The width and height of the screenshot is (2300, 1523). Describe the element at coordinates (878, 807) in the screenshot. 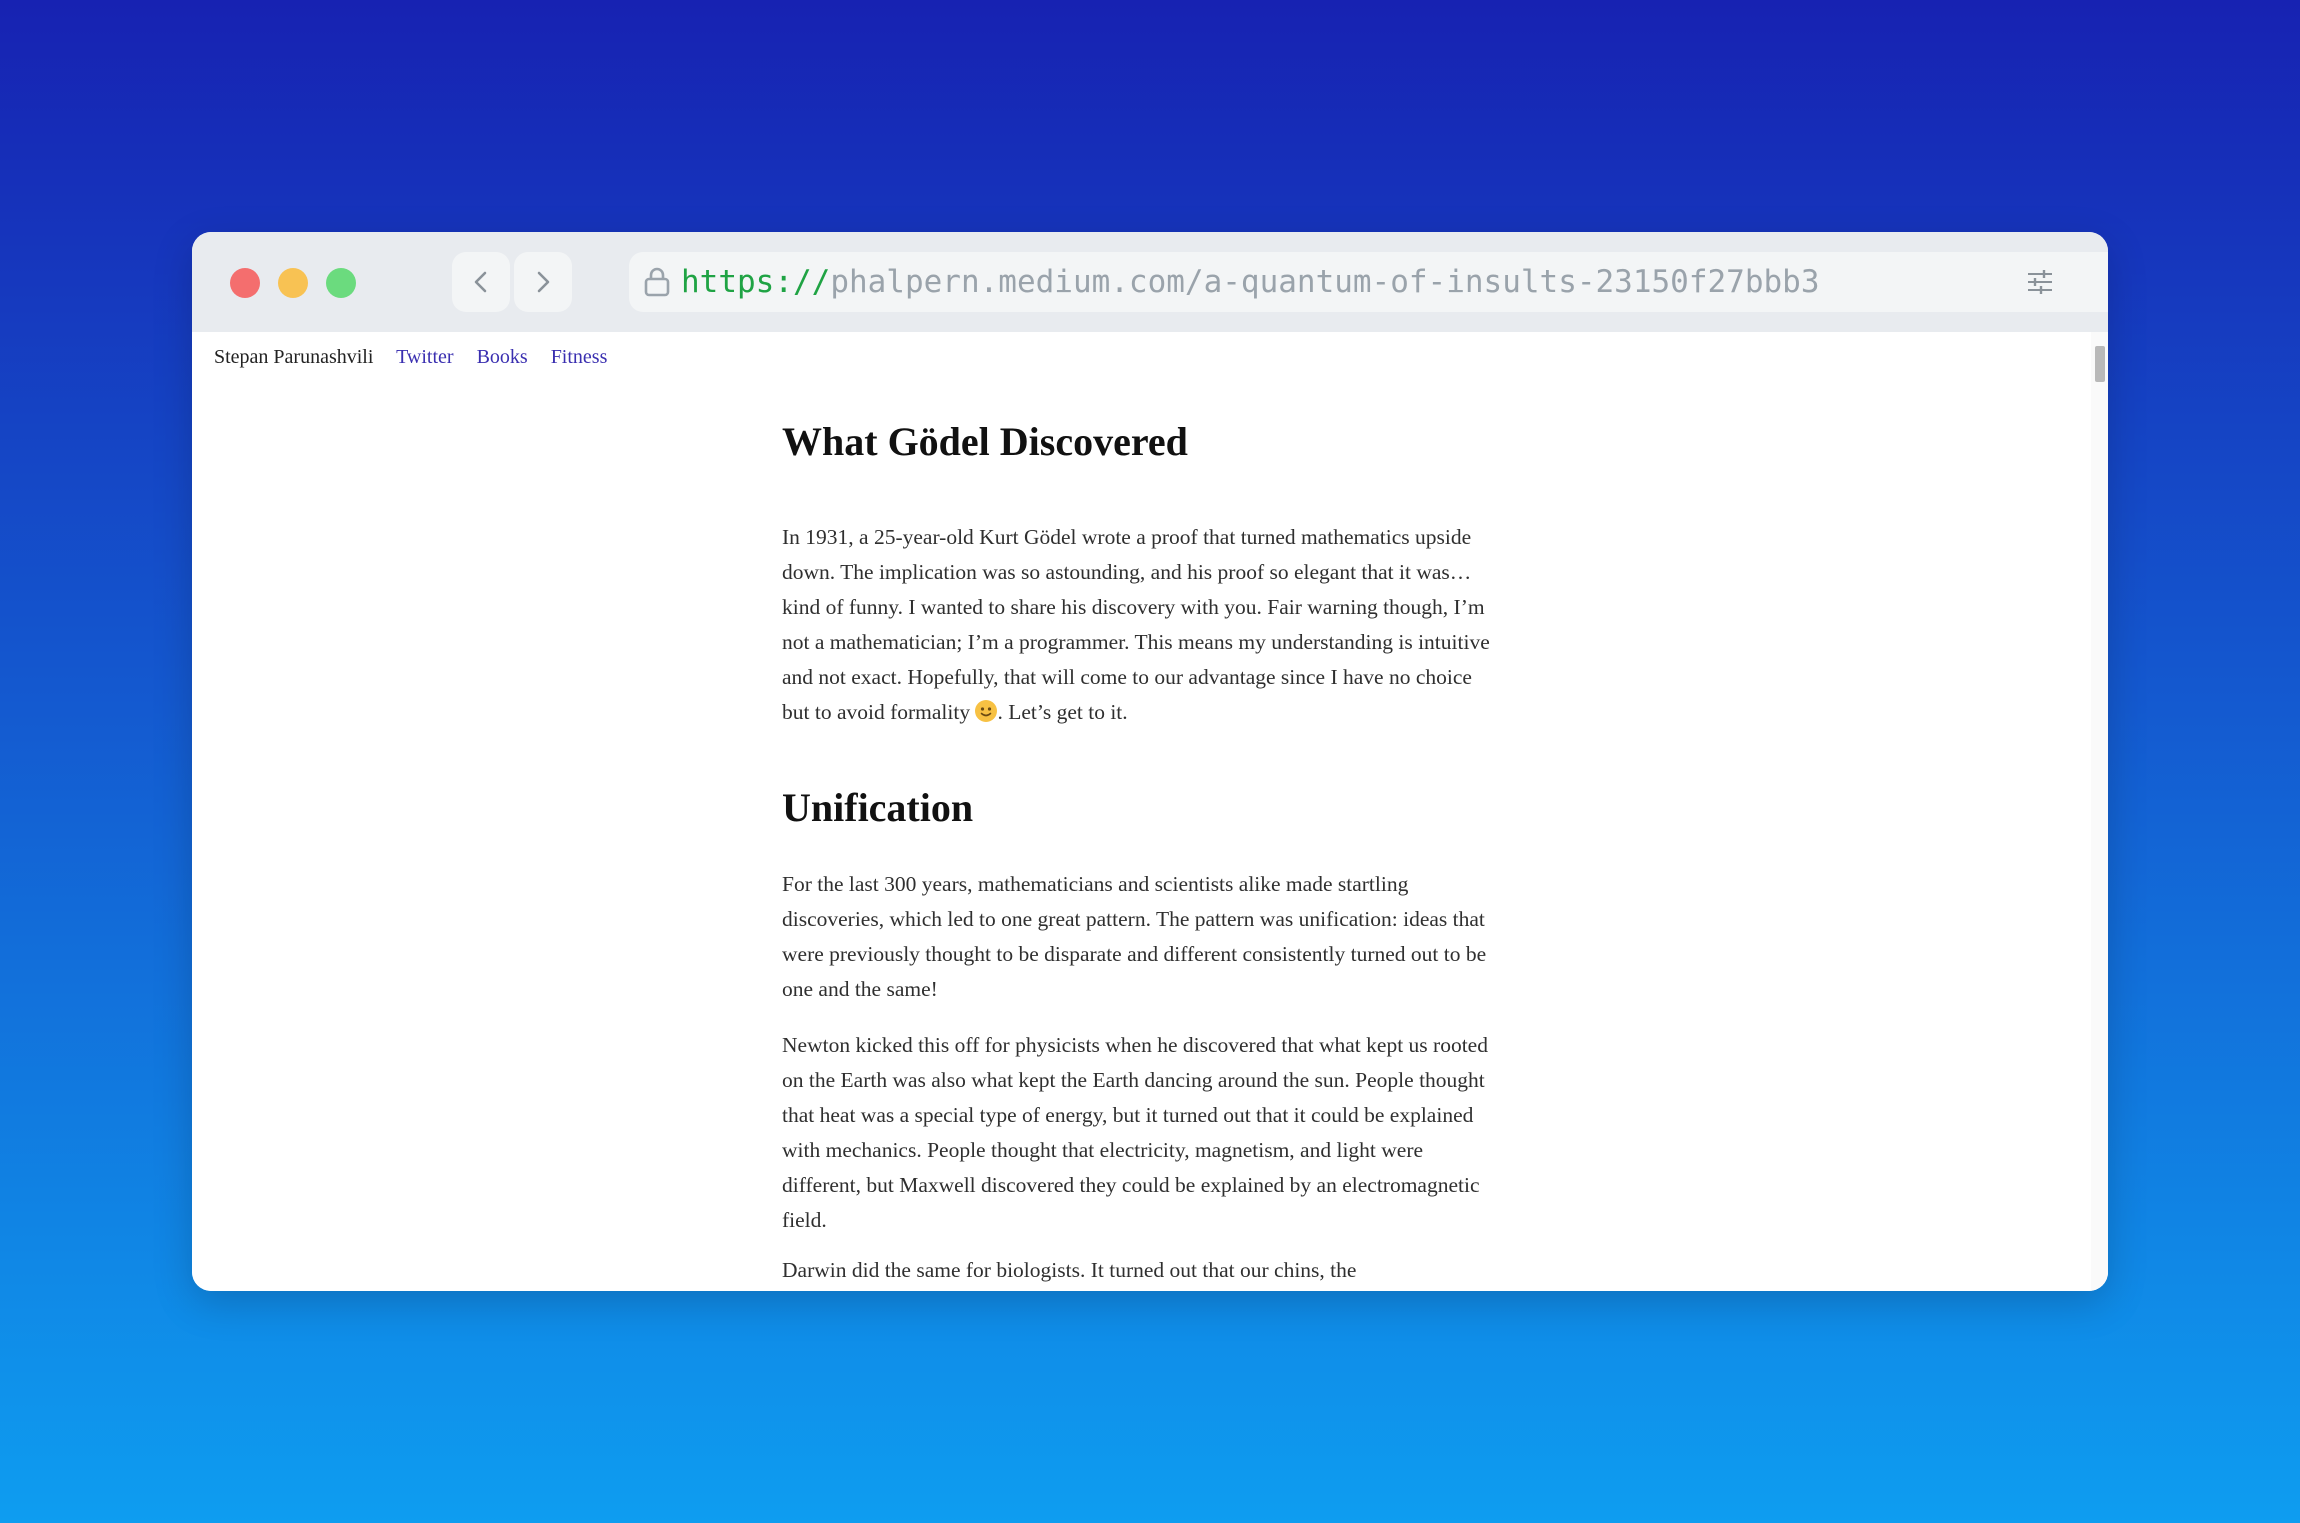

I see `section-heading: Unification` at that location.